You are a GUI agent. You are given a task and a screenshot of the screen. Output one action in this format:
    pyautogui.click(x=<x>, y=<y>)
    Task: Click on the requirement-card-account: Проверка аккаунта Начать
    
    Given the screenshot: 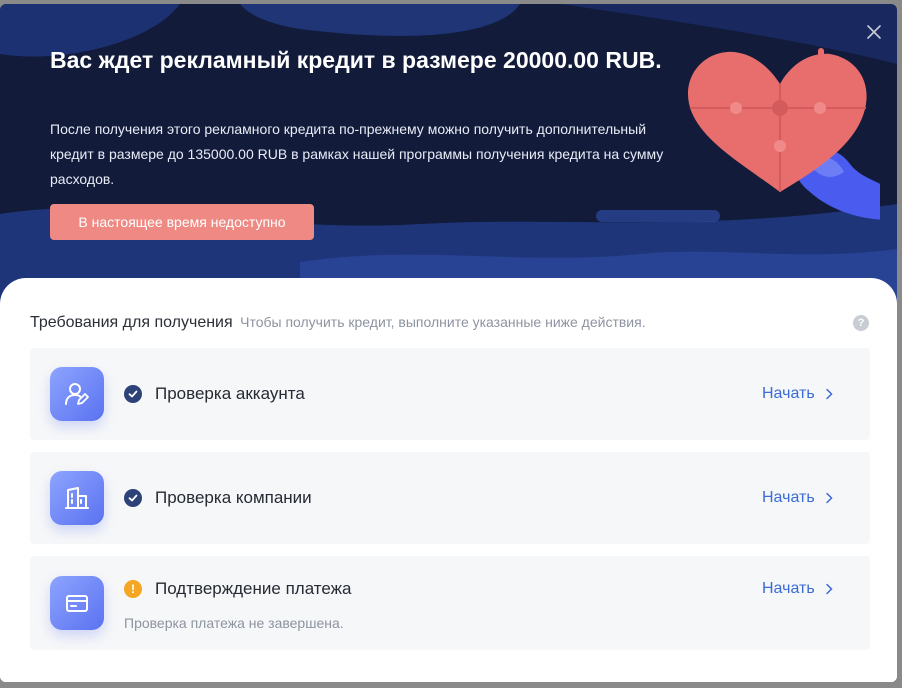 What is the action you would take?
    pyautogui.click(x=450, y=394)
    